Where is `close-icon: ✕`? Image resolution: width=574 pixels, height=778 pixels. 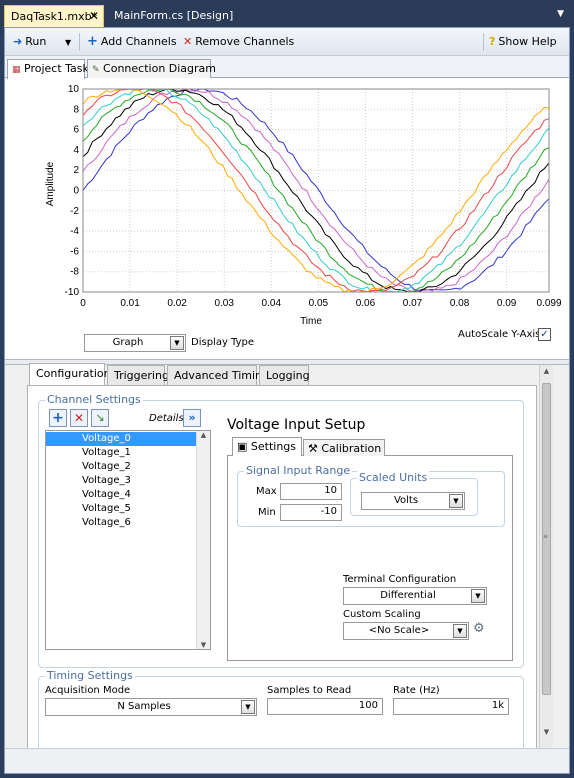
close-icon: ✕ is located at coordinates (94, 16).